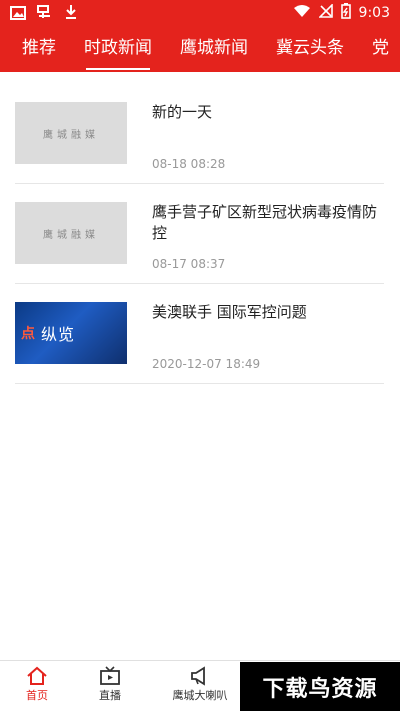 This screenshot has height=712, width=400. I want to click on image-icon, so click(18, 14).